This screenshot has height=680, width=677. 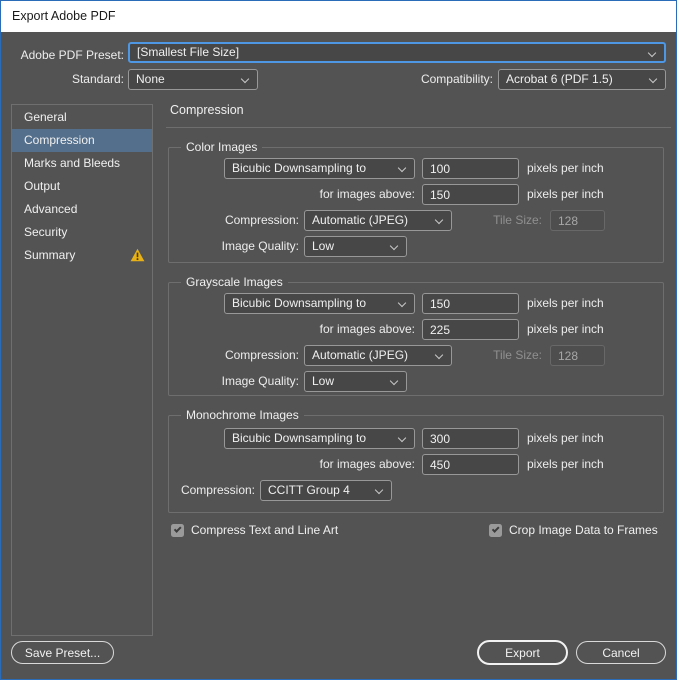 I want to click on gray-compression-value: Automatic (JPEG), so click(x=360, y=355).